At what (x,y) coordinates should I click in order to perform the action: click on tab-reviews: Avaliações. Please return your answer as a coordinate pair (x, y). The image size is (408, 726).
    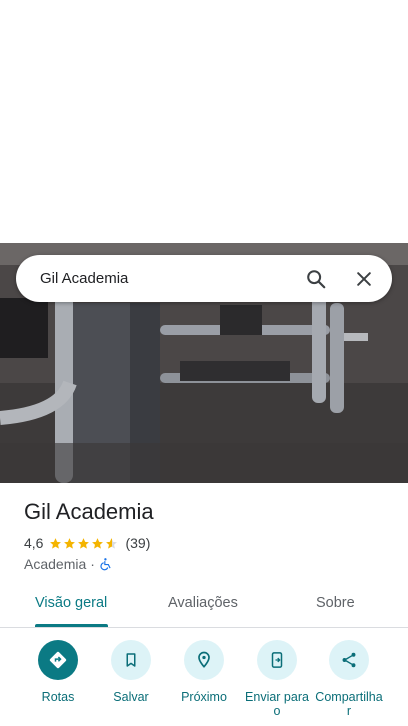
    Looking at the image, I should click on (203, 603).